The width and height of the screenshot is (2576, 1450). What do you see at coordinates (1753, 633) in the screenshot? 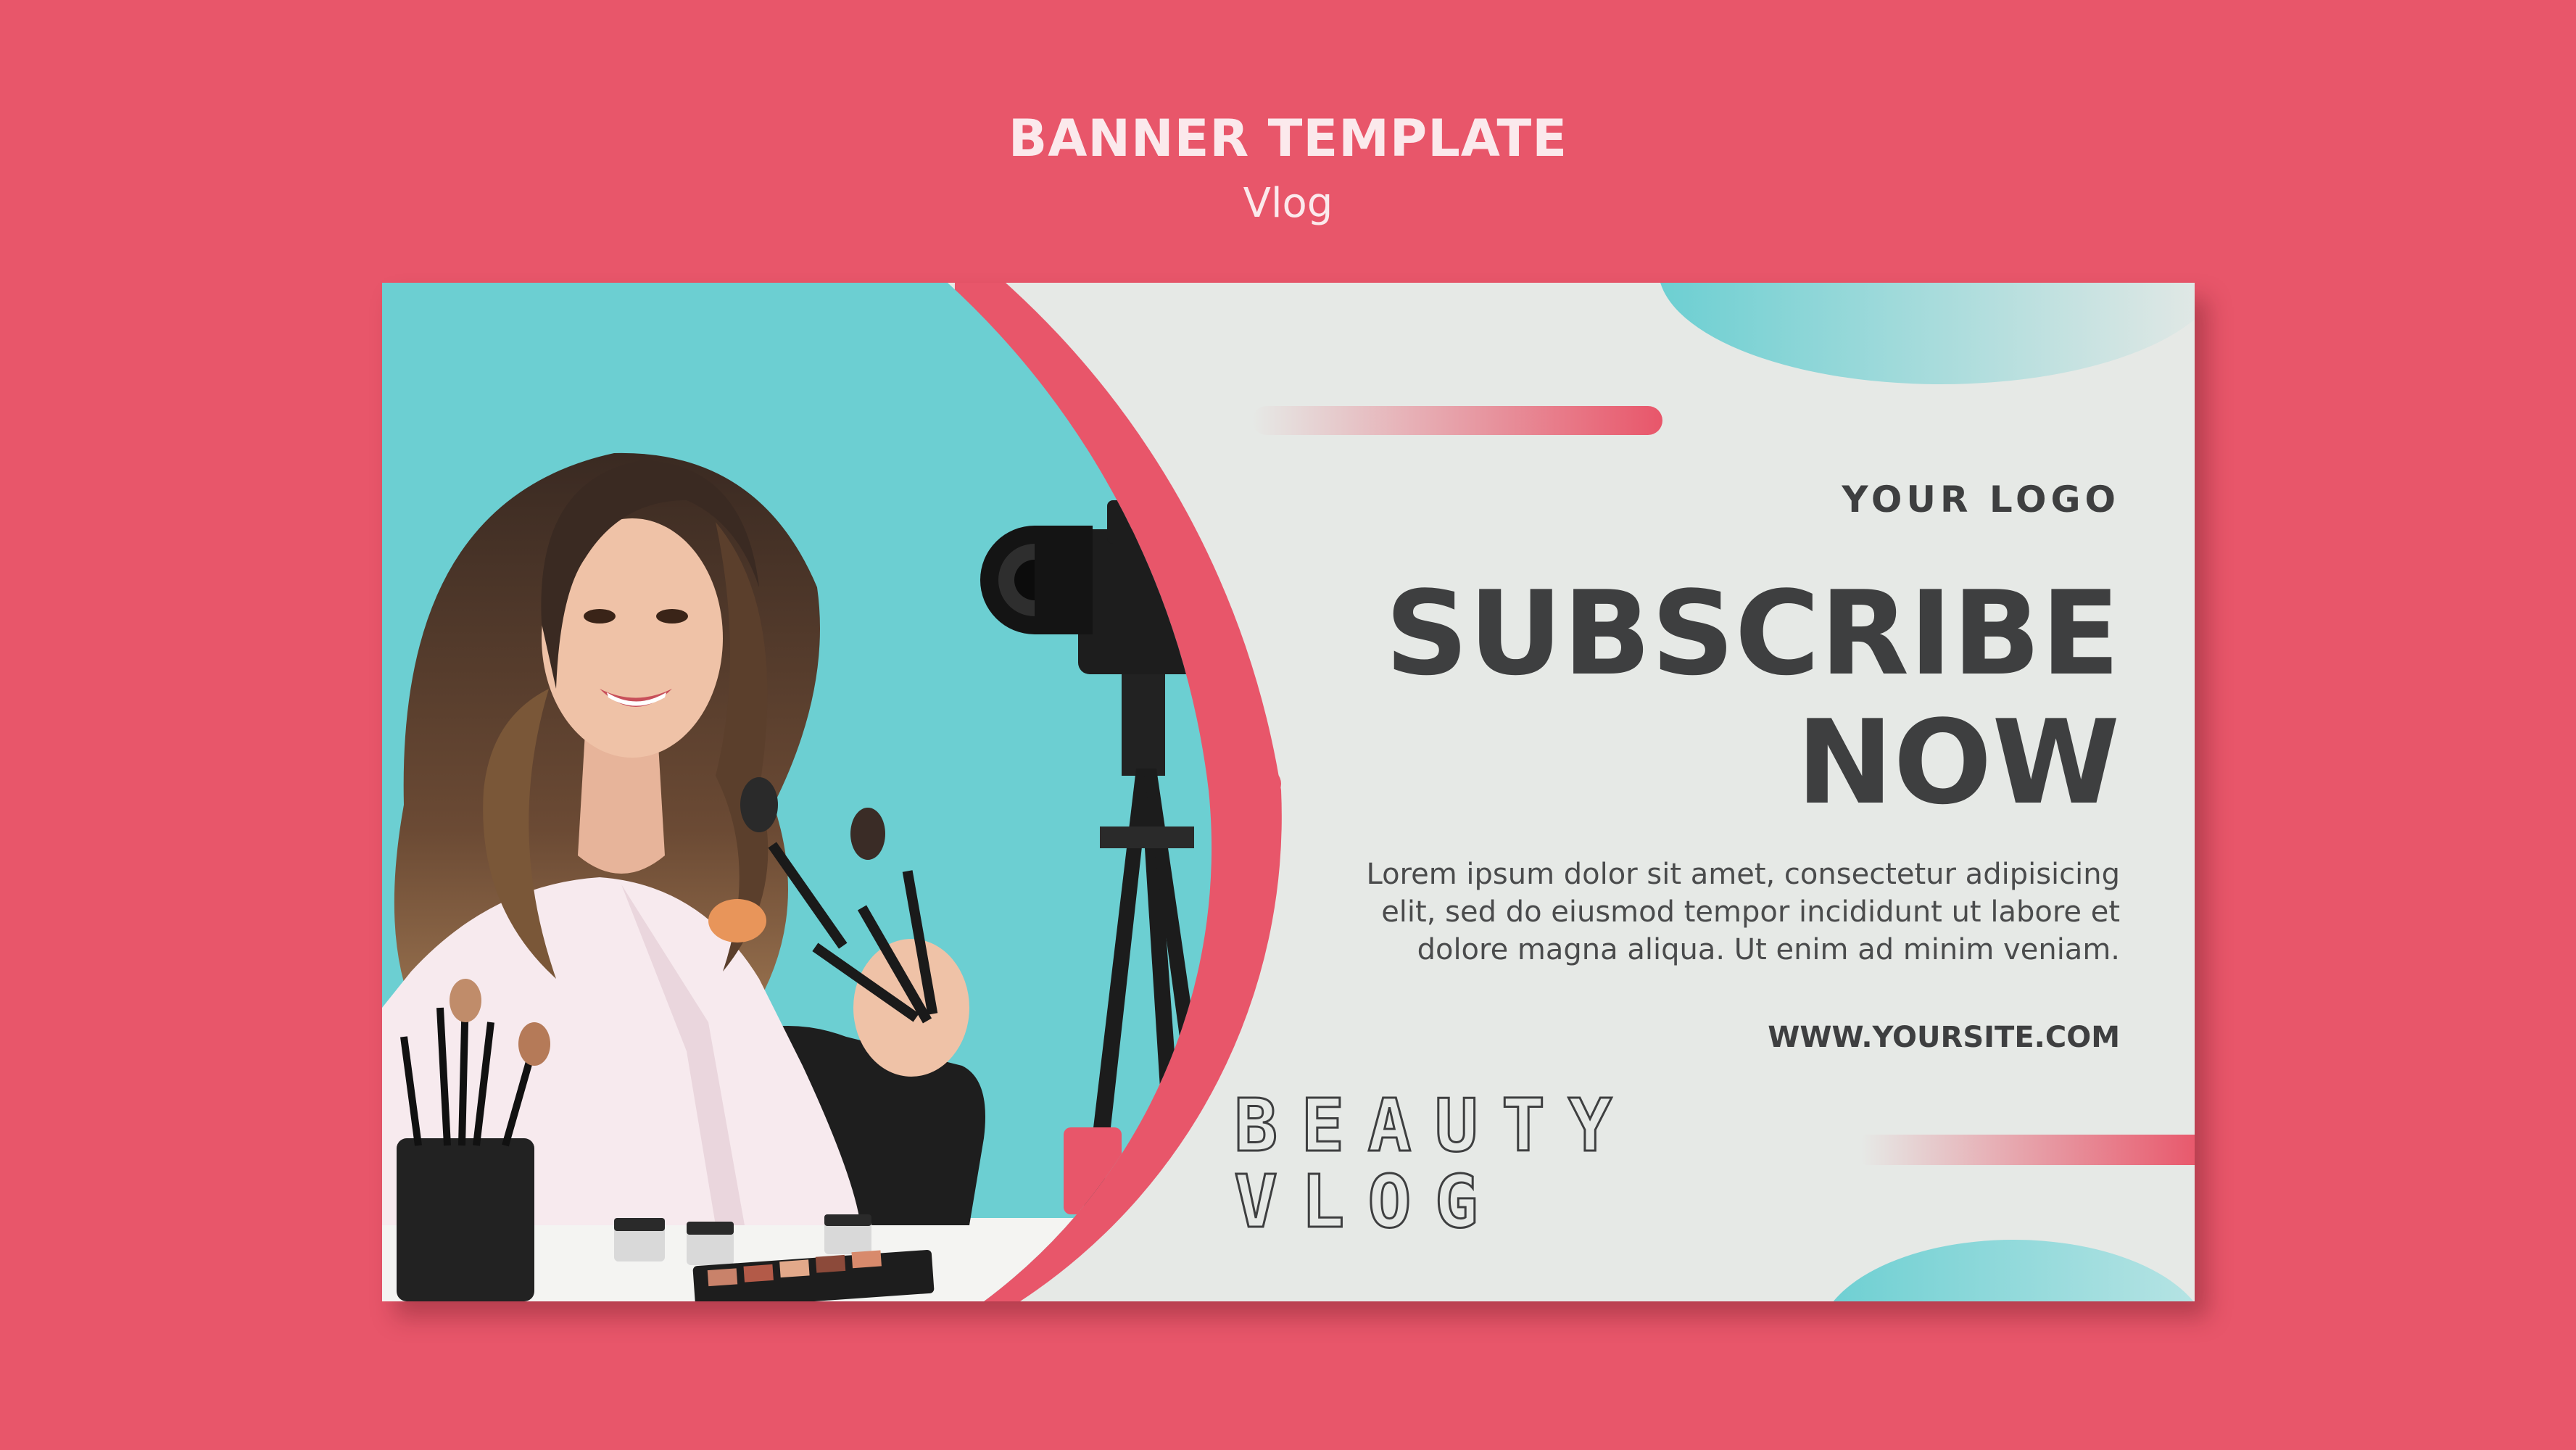
I see `headline-line-1: SUBSCRIBE` at bounding box center [1753, 633].